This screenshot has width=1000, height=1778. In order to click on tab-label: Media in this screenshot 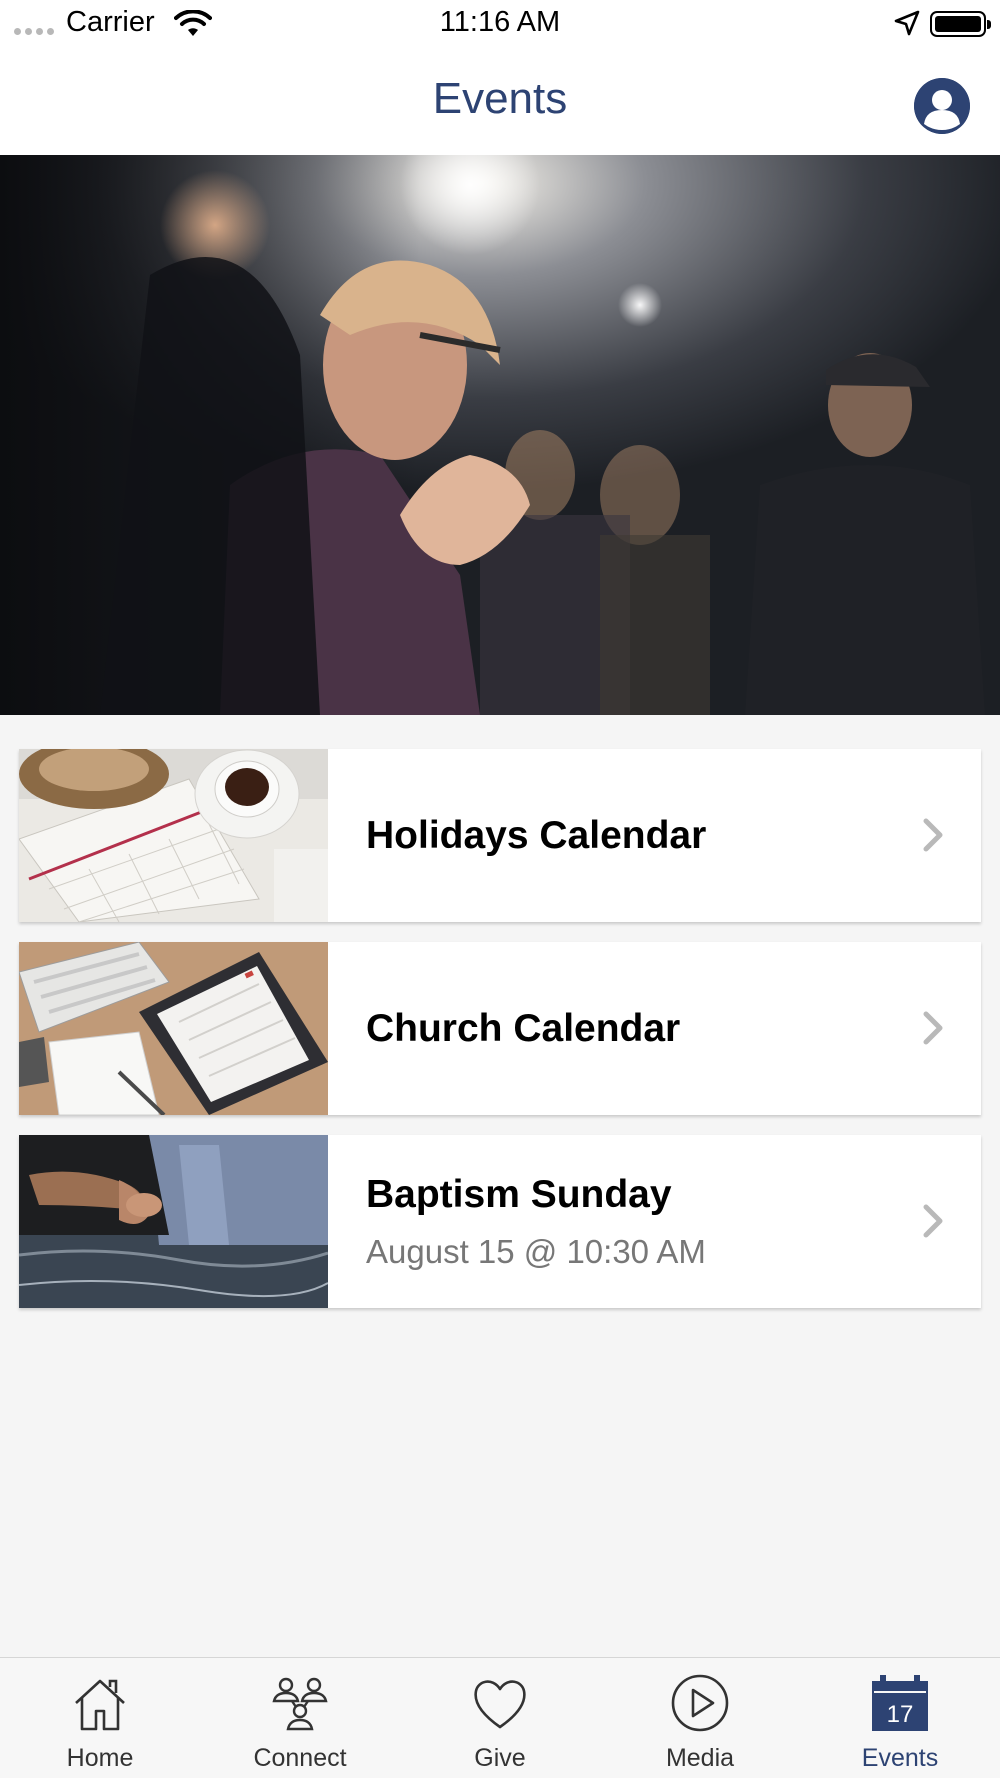, I will do `click(700, 1758)`.